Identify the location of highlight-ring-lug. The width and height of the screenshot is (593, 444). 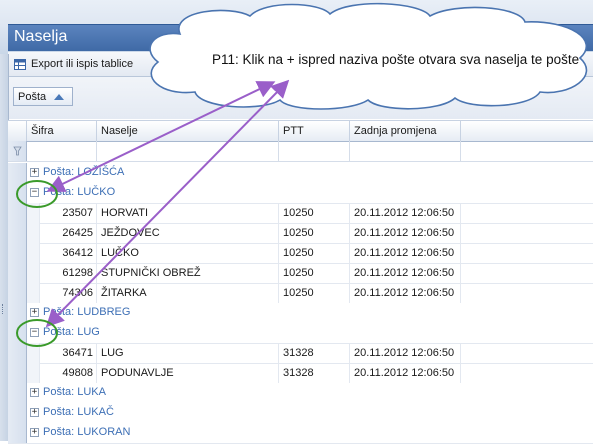
(37, 333).